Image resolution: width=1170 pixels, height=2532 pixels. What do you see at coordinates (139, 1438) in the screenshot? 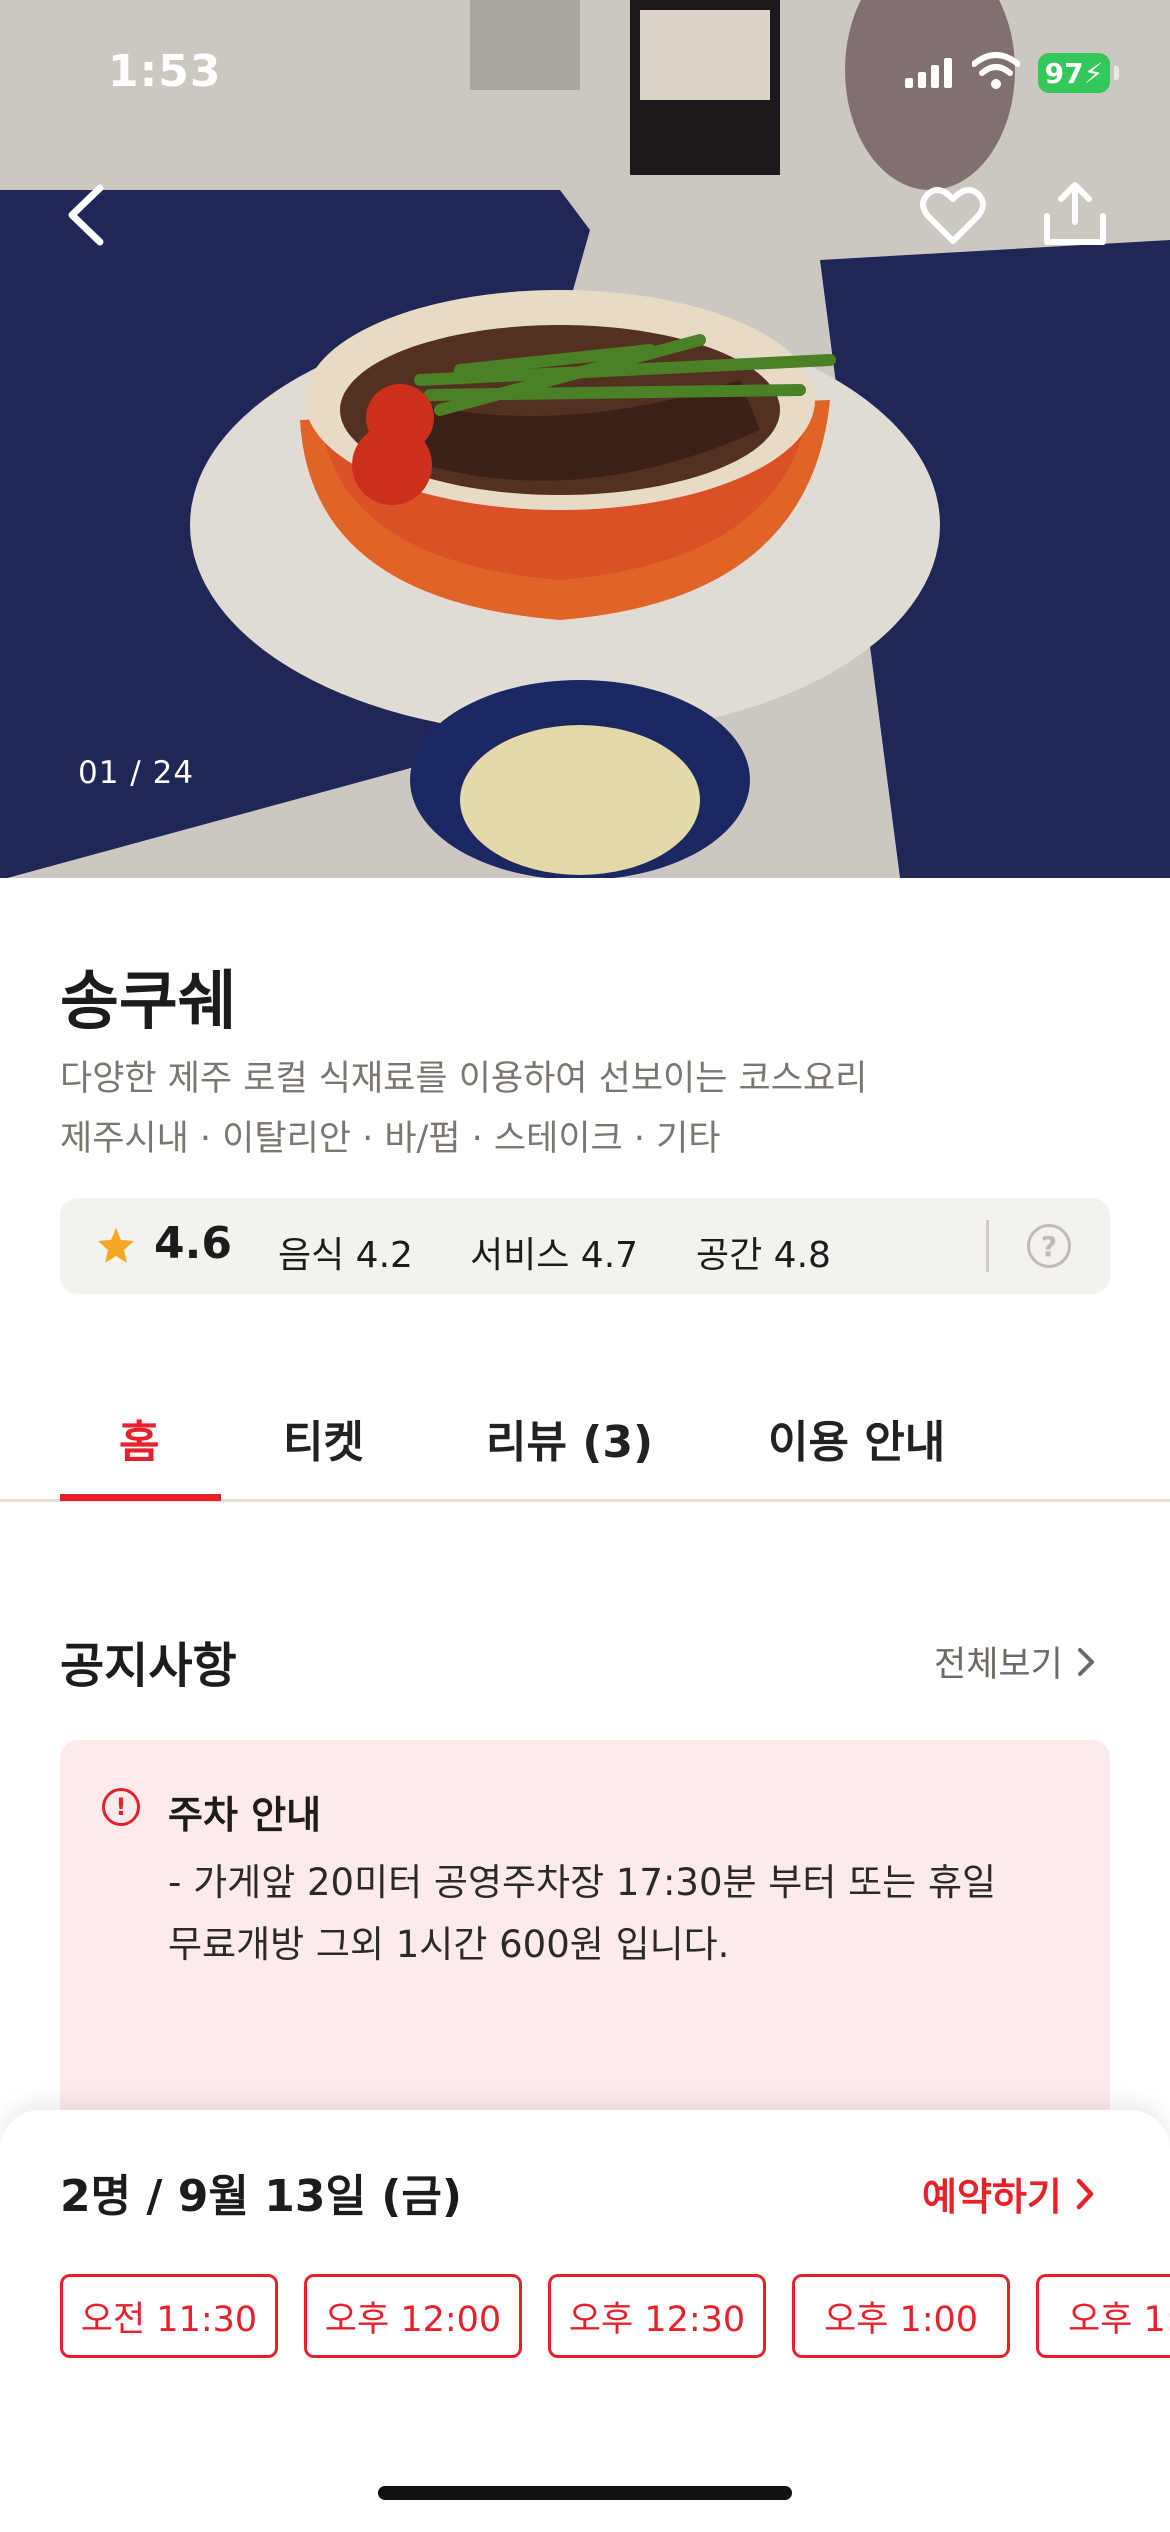
I see `tab-home: 홈` at bounding box center [139, 1438].